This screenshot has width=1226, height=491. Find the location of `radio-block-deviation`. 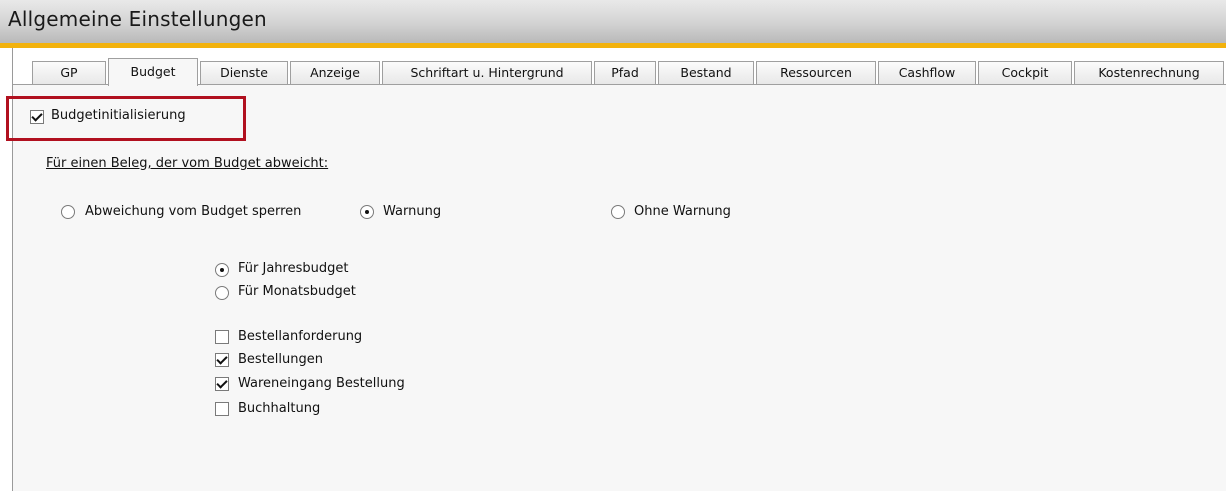

radio-block-deviation is located at coordinates (68, 212).